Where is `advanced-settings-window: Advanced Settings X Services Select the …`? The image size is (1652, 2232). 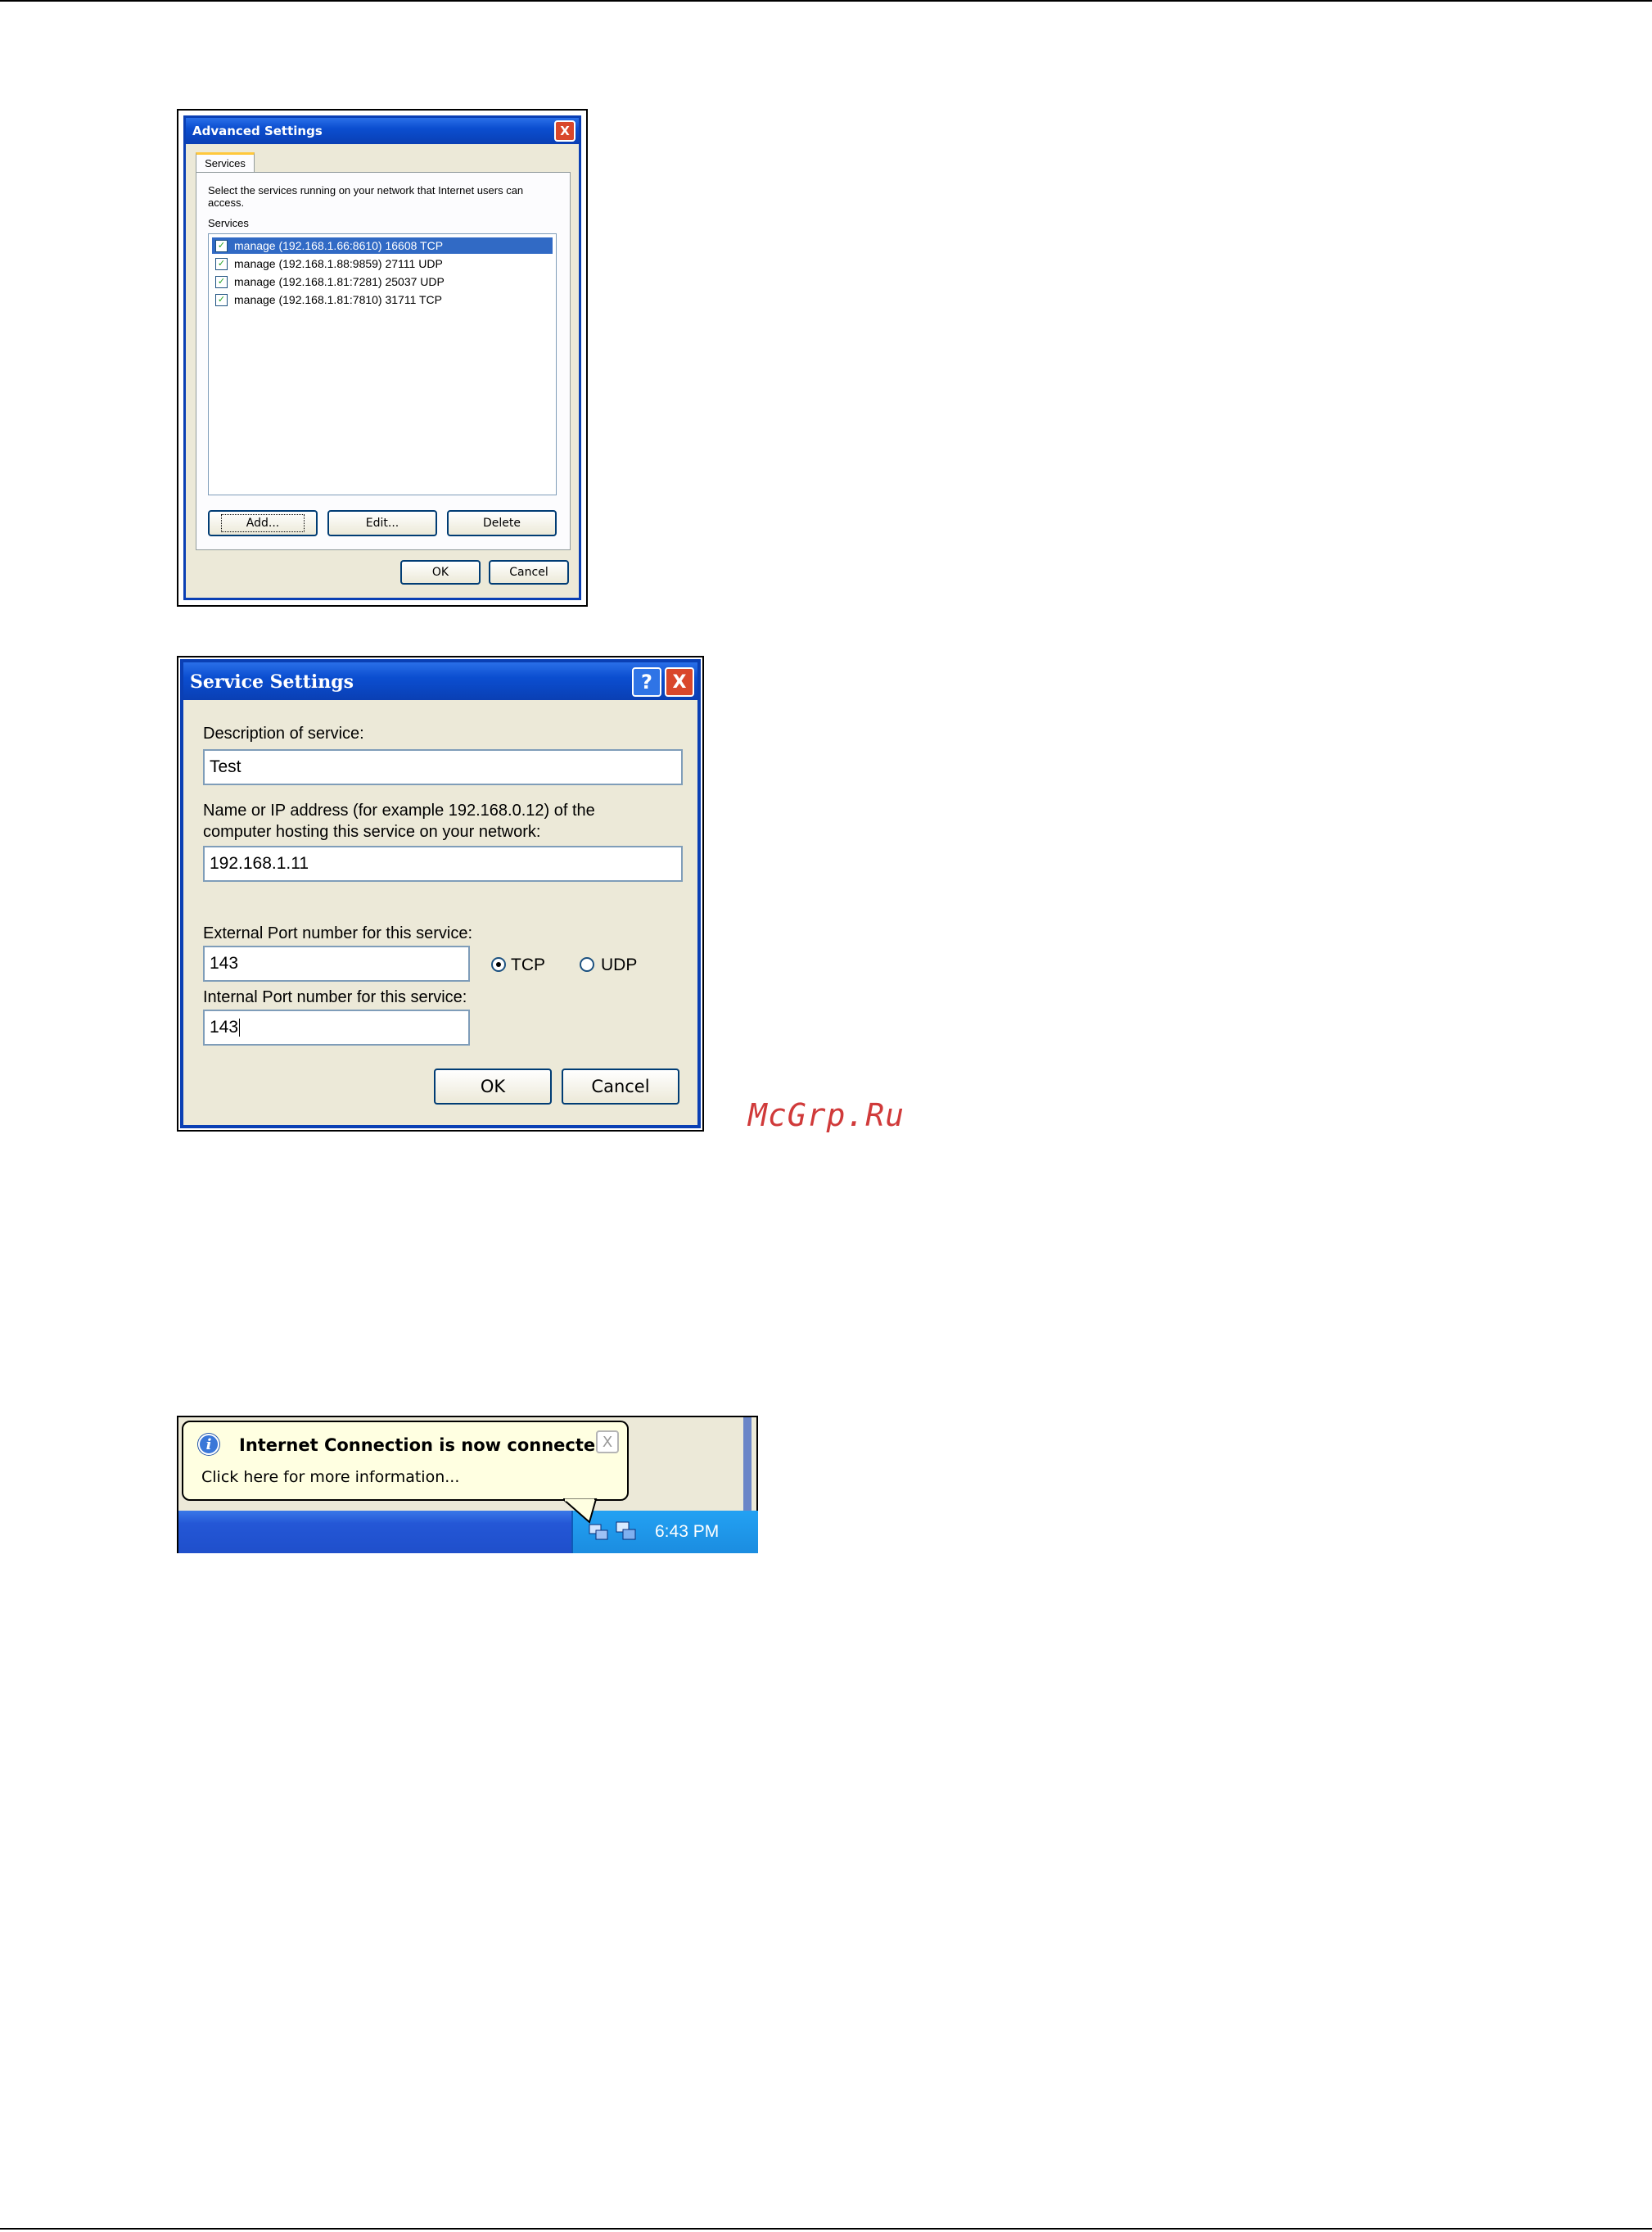 advanced-settings-window: Advanced Settings X Services Select the … is located at coordinates (382, 357).